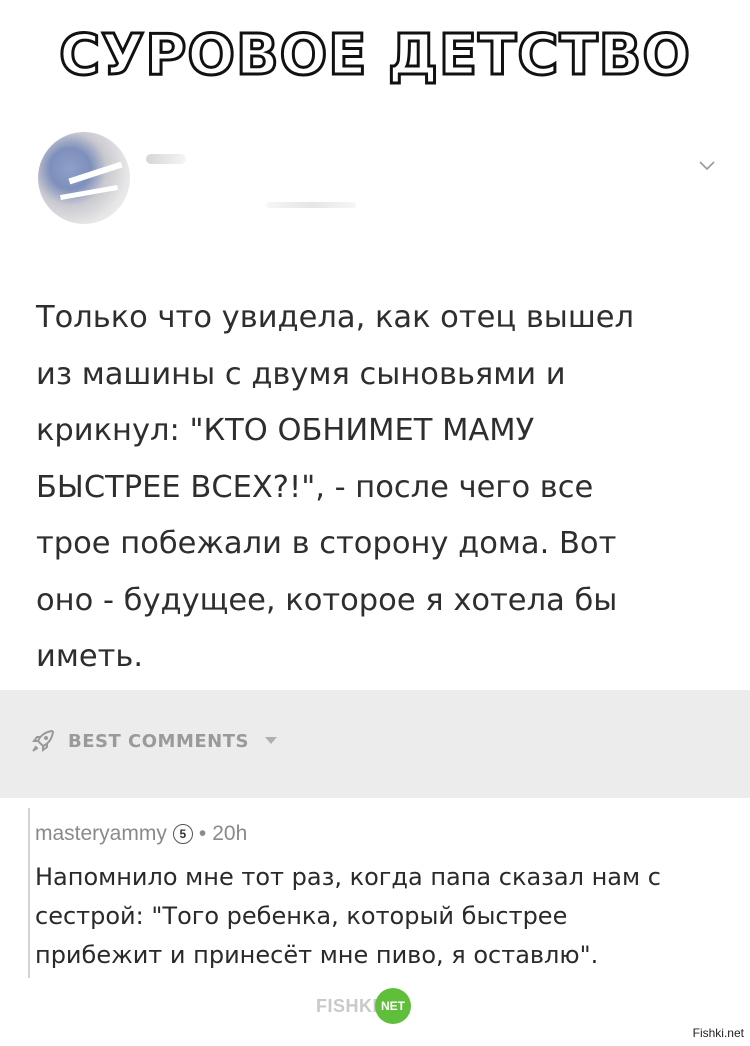 This screenshot has height=1046, width=750. Describe the element at coordinates (158, 741) in the screenshot. I see `best-comments-label: BEST COMMENTS` at that location.